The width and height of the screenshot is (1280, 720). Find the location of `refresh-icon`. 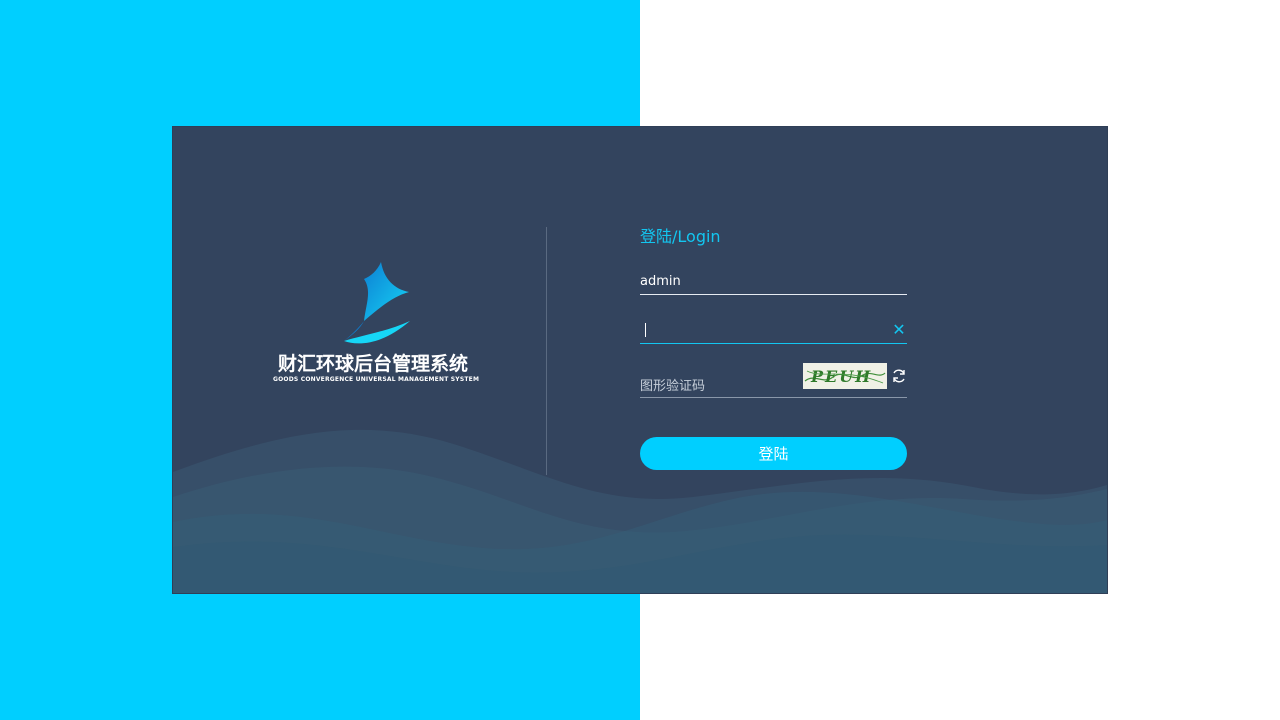

refresh-icon is located at coordinates (899, 376).